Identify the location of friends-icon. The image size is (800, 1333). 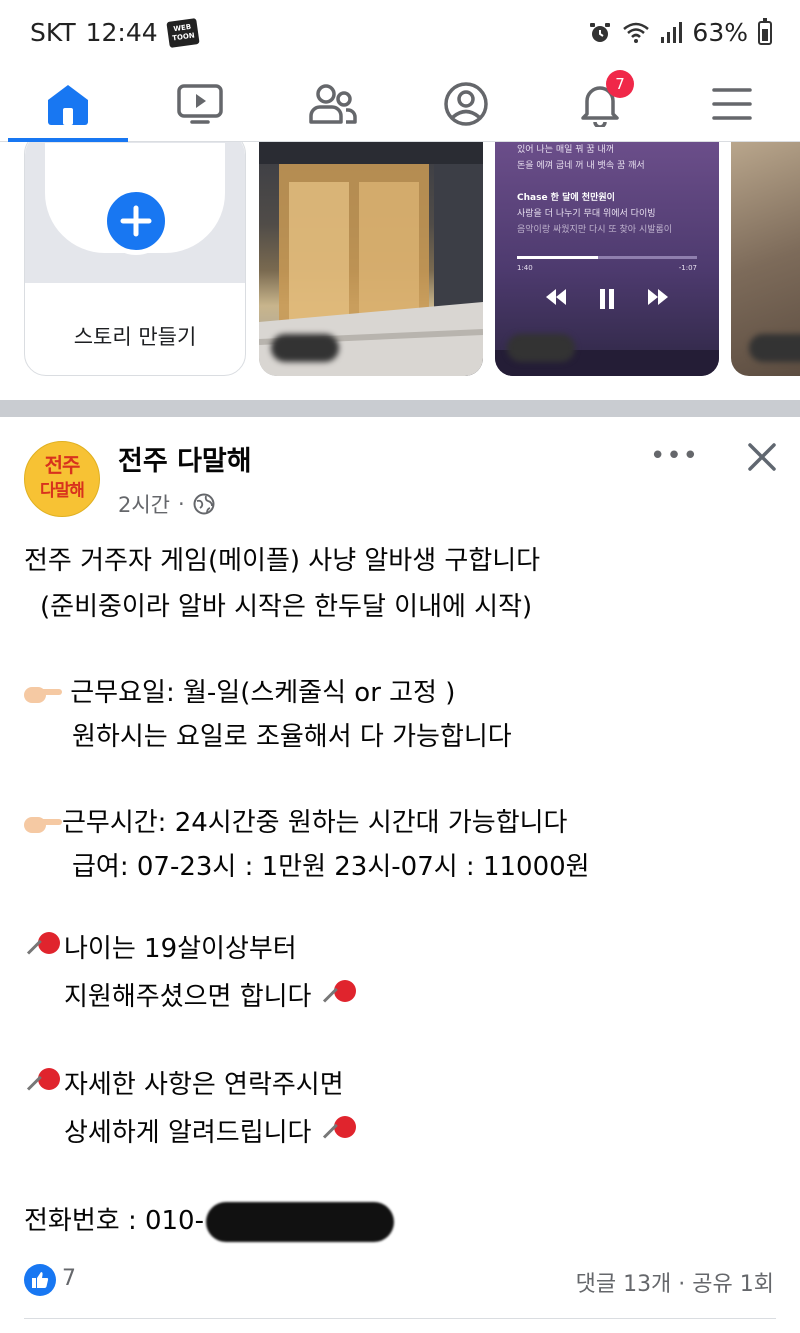
(333, 104).